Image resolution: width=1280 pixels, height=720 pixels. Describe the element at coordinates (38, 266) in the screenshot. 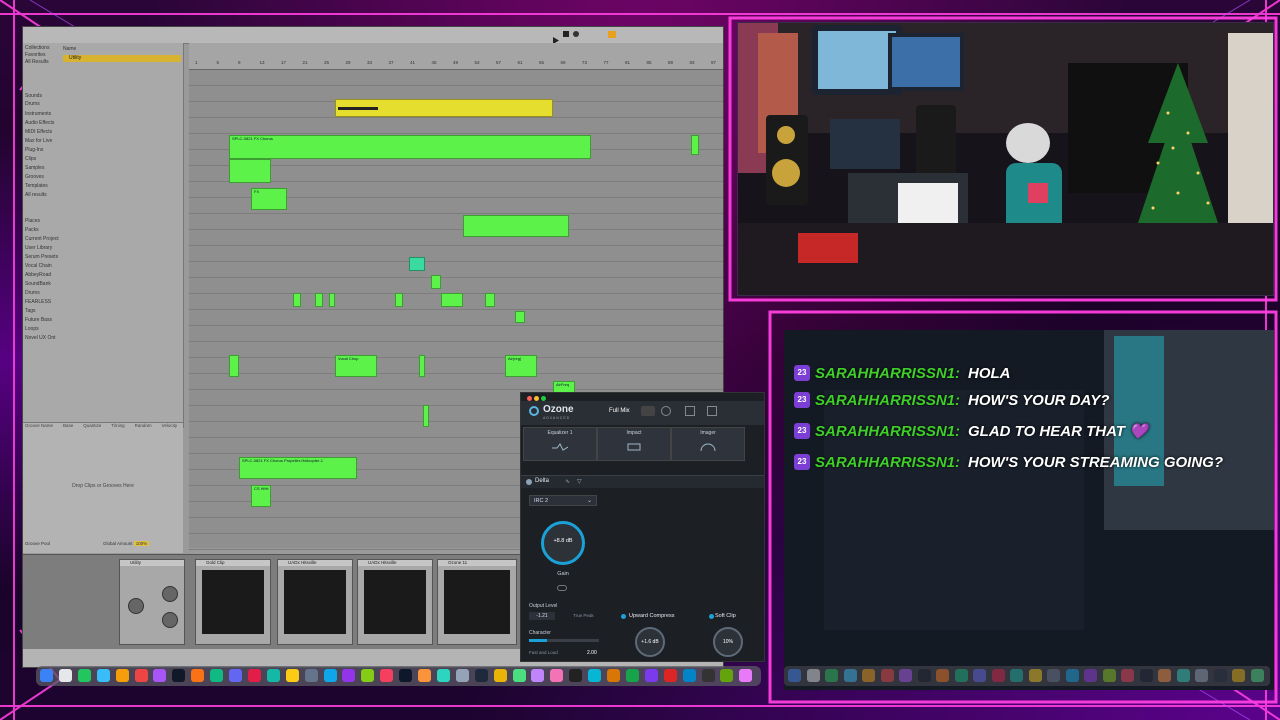

I see `browser-category: Vocal Chain` at that location.